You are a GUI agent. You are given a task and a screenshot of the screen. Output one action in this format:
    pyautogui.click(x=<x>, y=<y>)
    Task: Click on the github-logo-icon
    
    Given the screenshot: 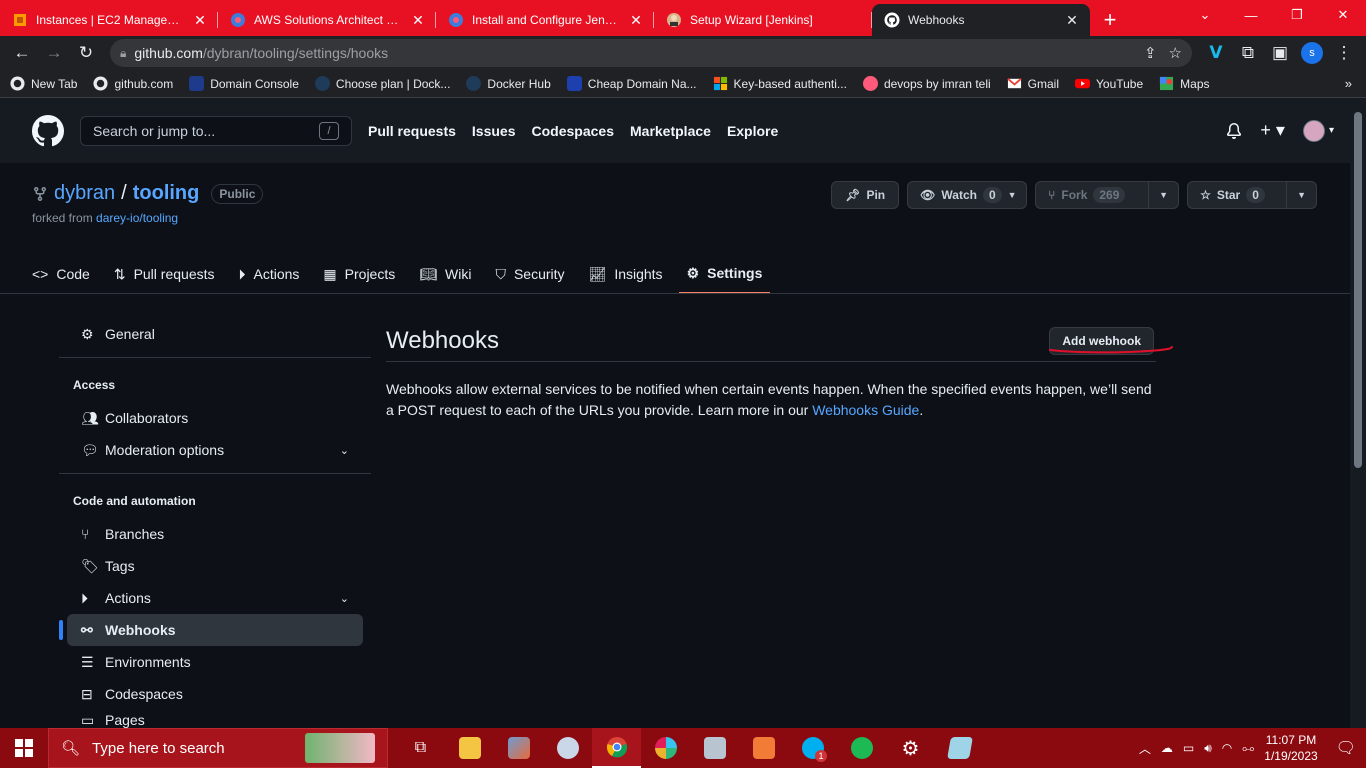 What is the action you would take?
    pyautogui.click(x=48, y=130)
    